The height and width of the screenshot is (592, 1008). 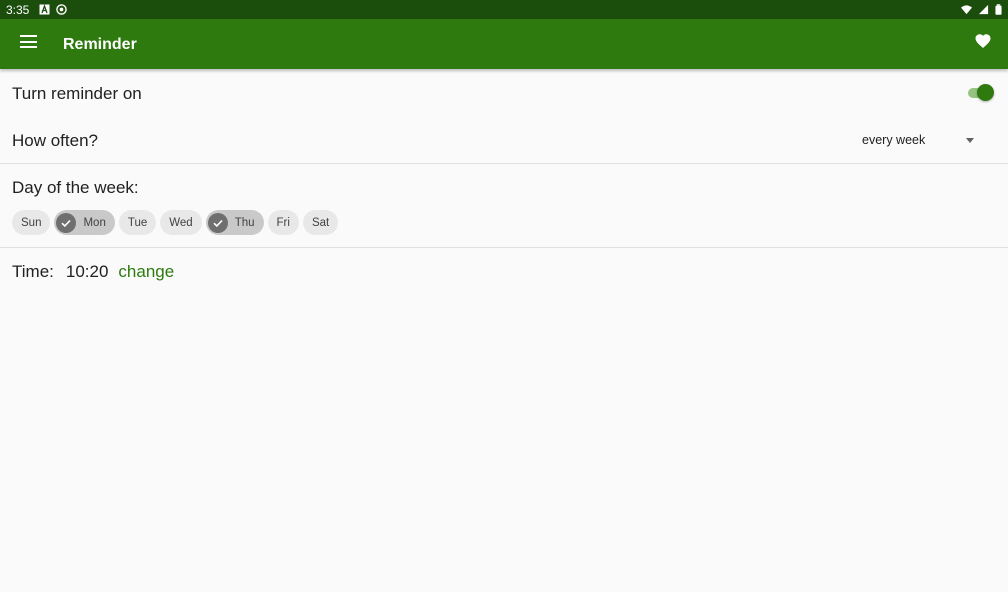 I want to click on day-chip-wed: Wed, so click(x=181, y=222).